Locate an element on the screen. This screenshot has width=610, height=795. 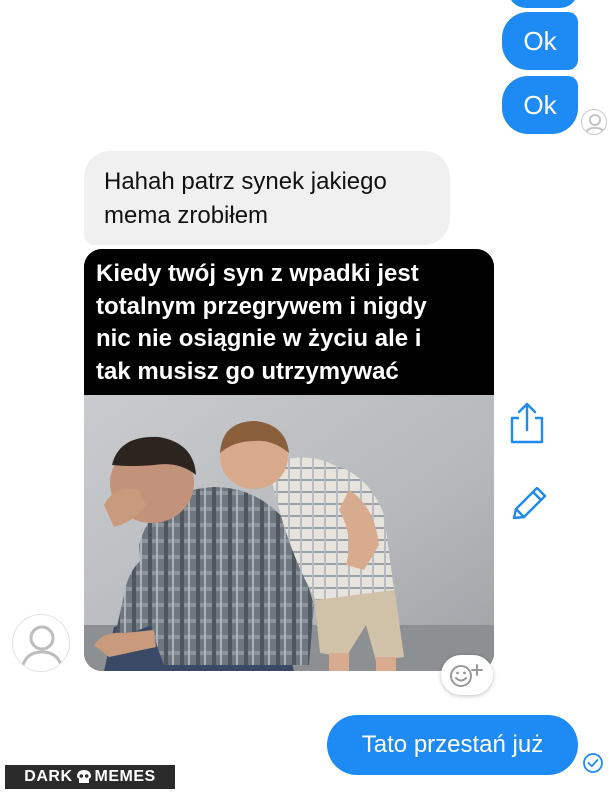
emoji-reaction-icon is located at coordinates (466, 675).